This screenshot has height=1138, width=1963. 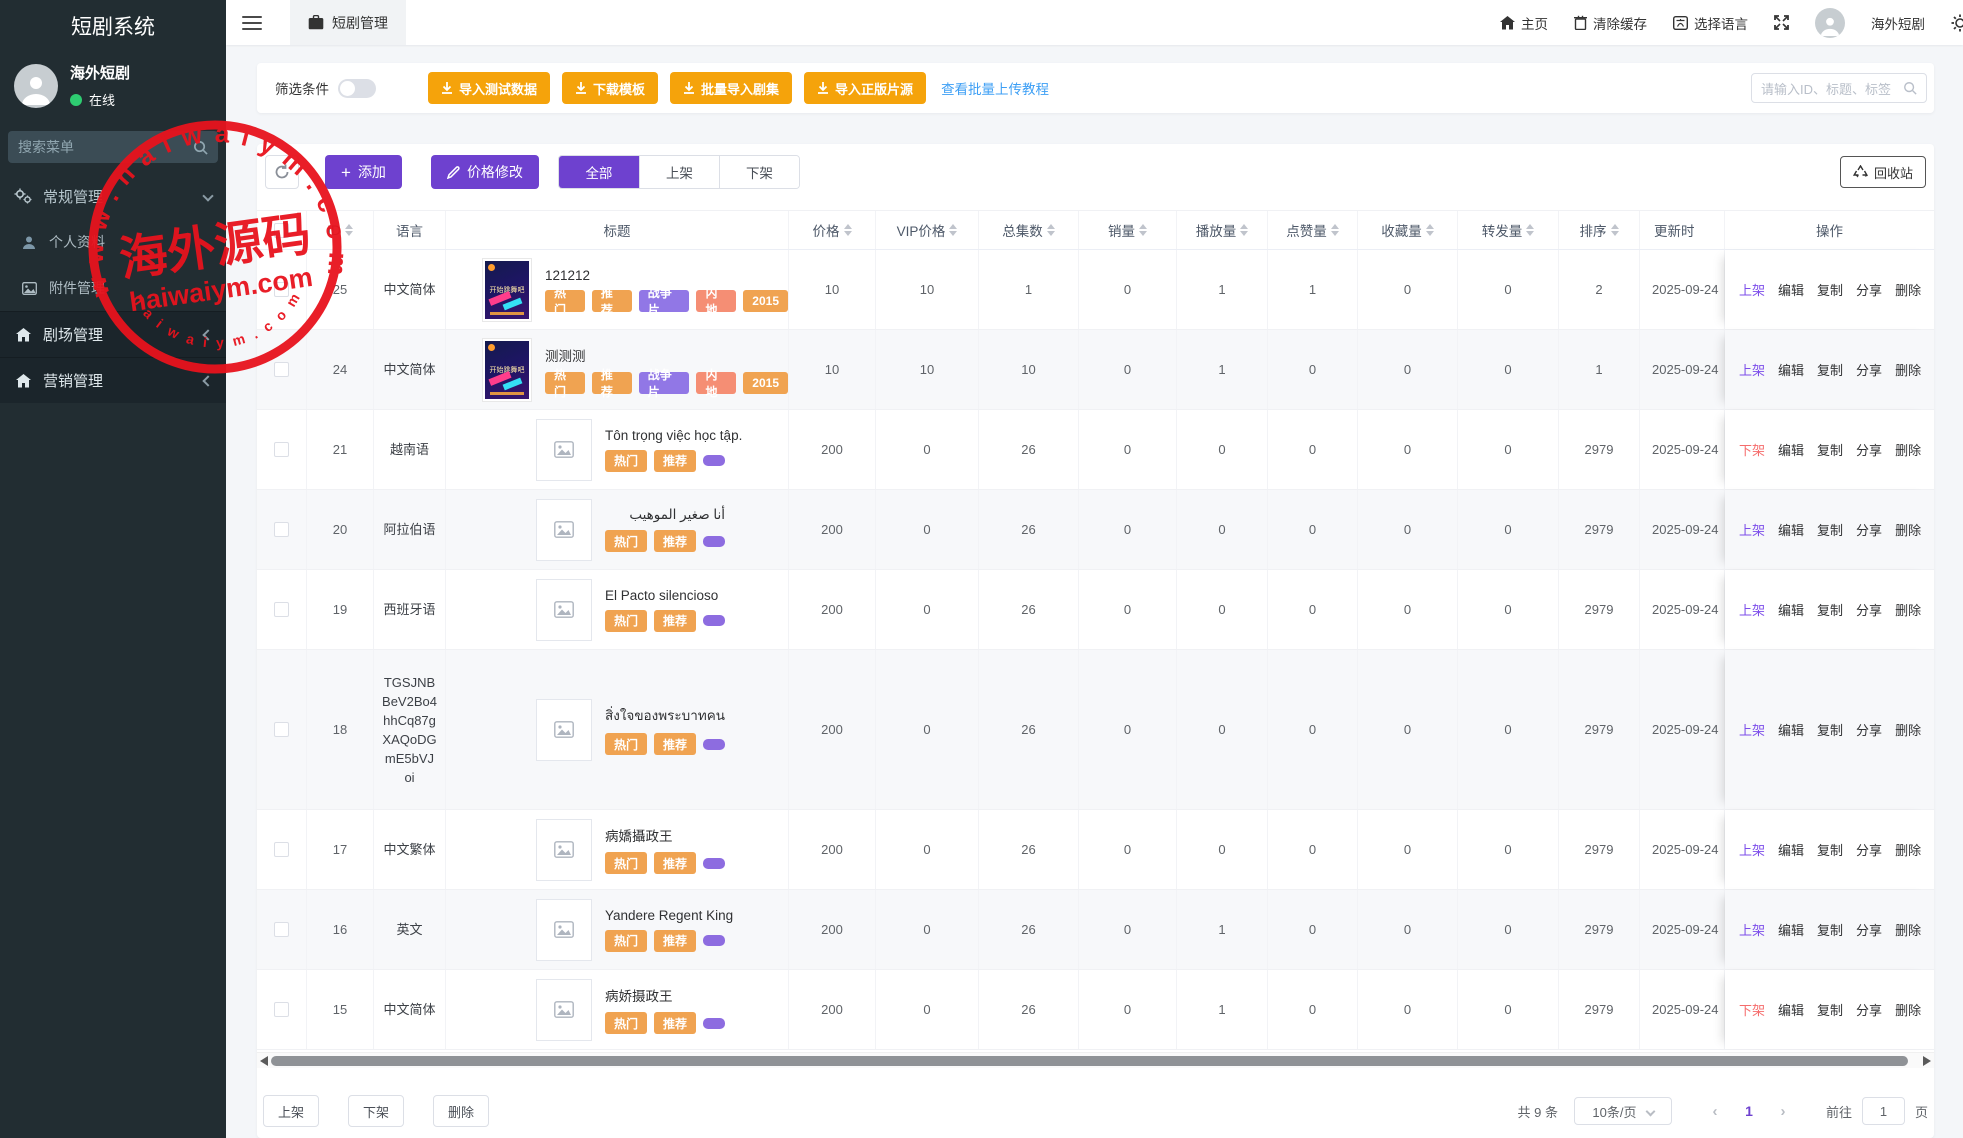 What do you see at coordinates (113, 147) in the screenshot?
I see `sidebar-search-input: 搜索菜单` at bounding box center [113, 147].